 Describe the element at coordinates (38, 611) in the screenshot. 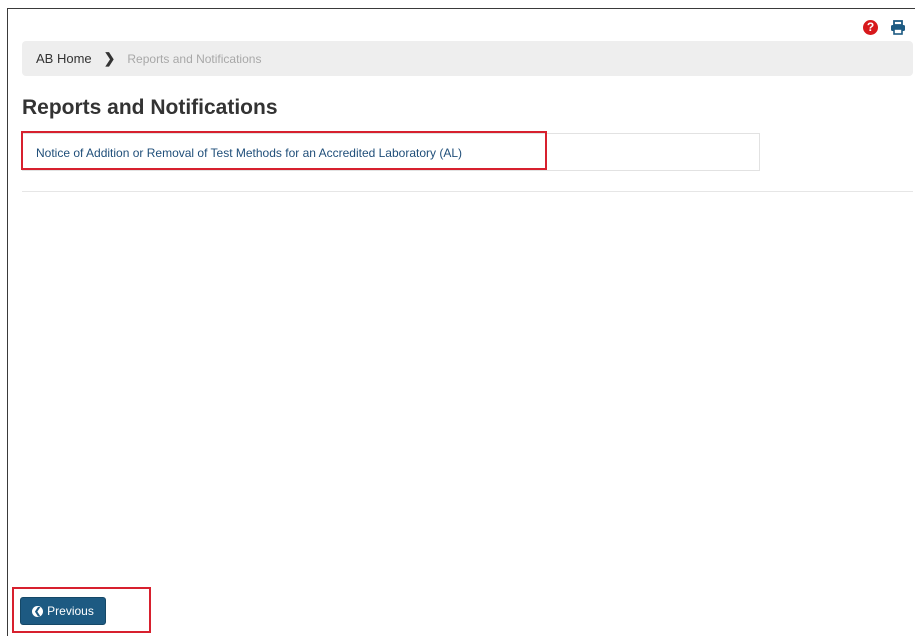

I see `chevron-circle-left-icon: ❮` at that location.